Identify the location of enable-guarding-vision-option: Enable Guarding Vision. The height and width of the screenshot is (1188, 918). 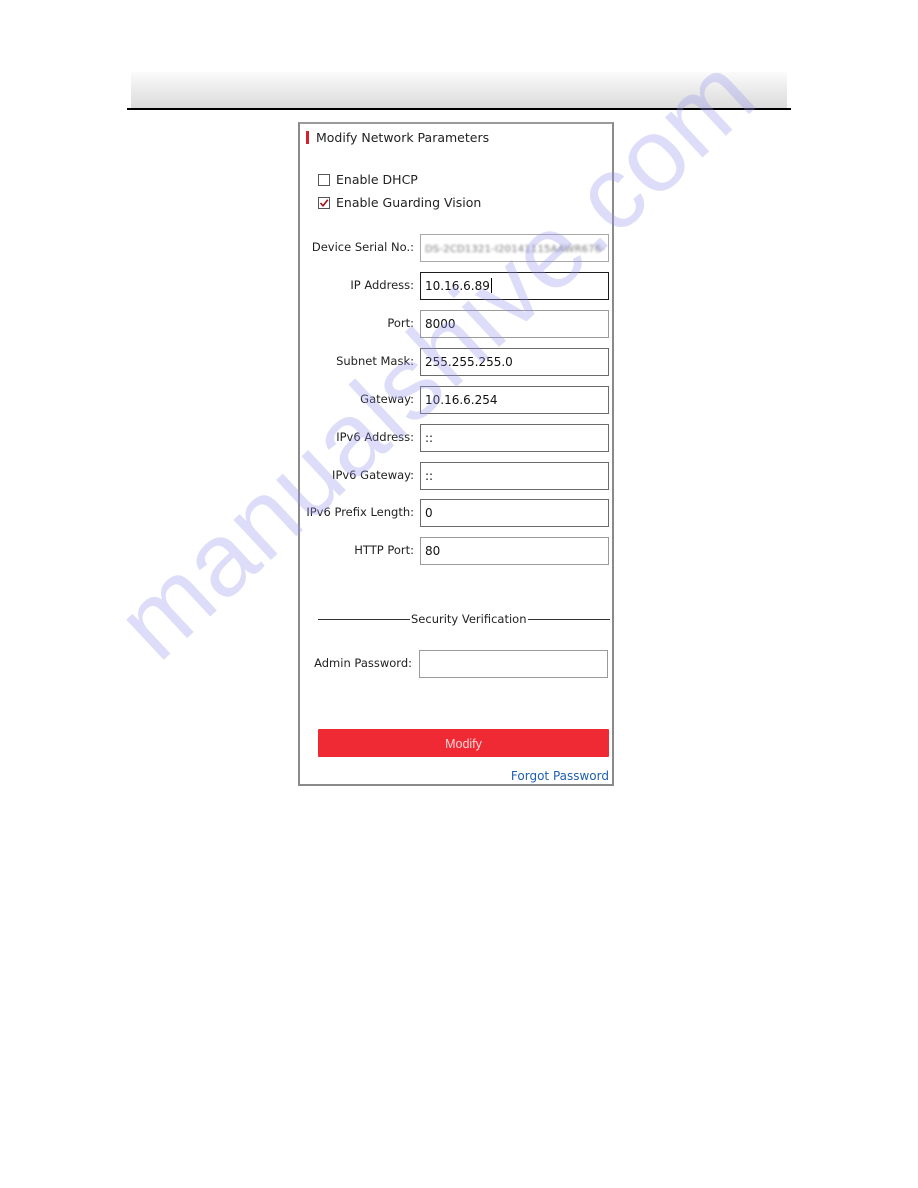
(399, 202).